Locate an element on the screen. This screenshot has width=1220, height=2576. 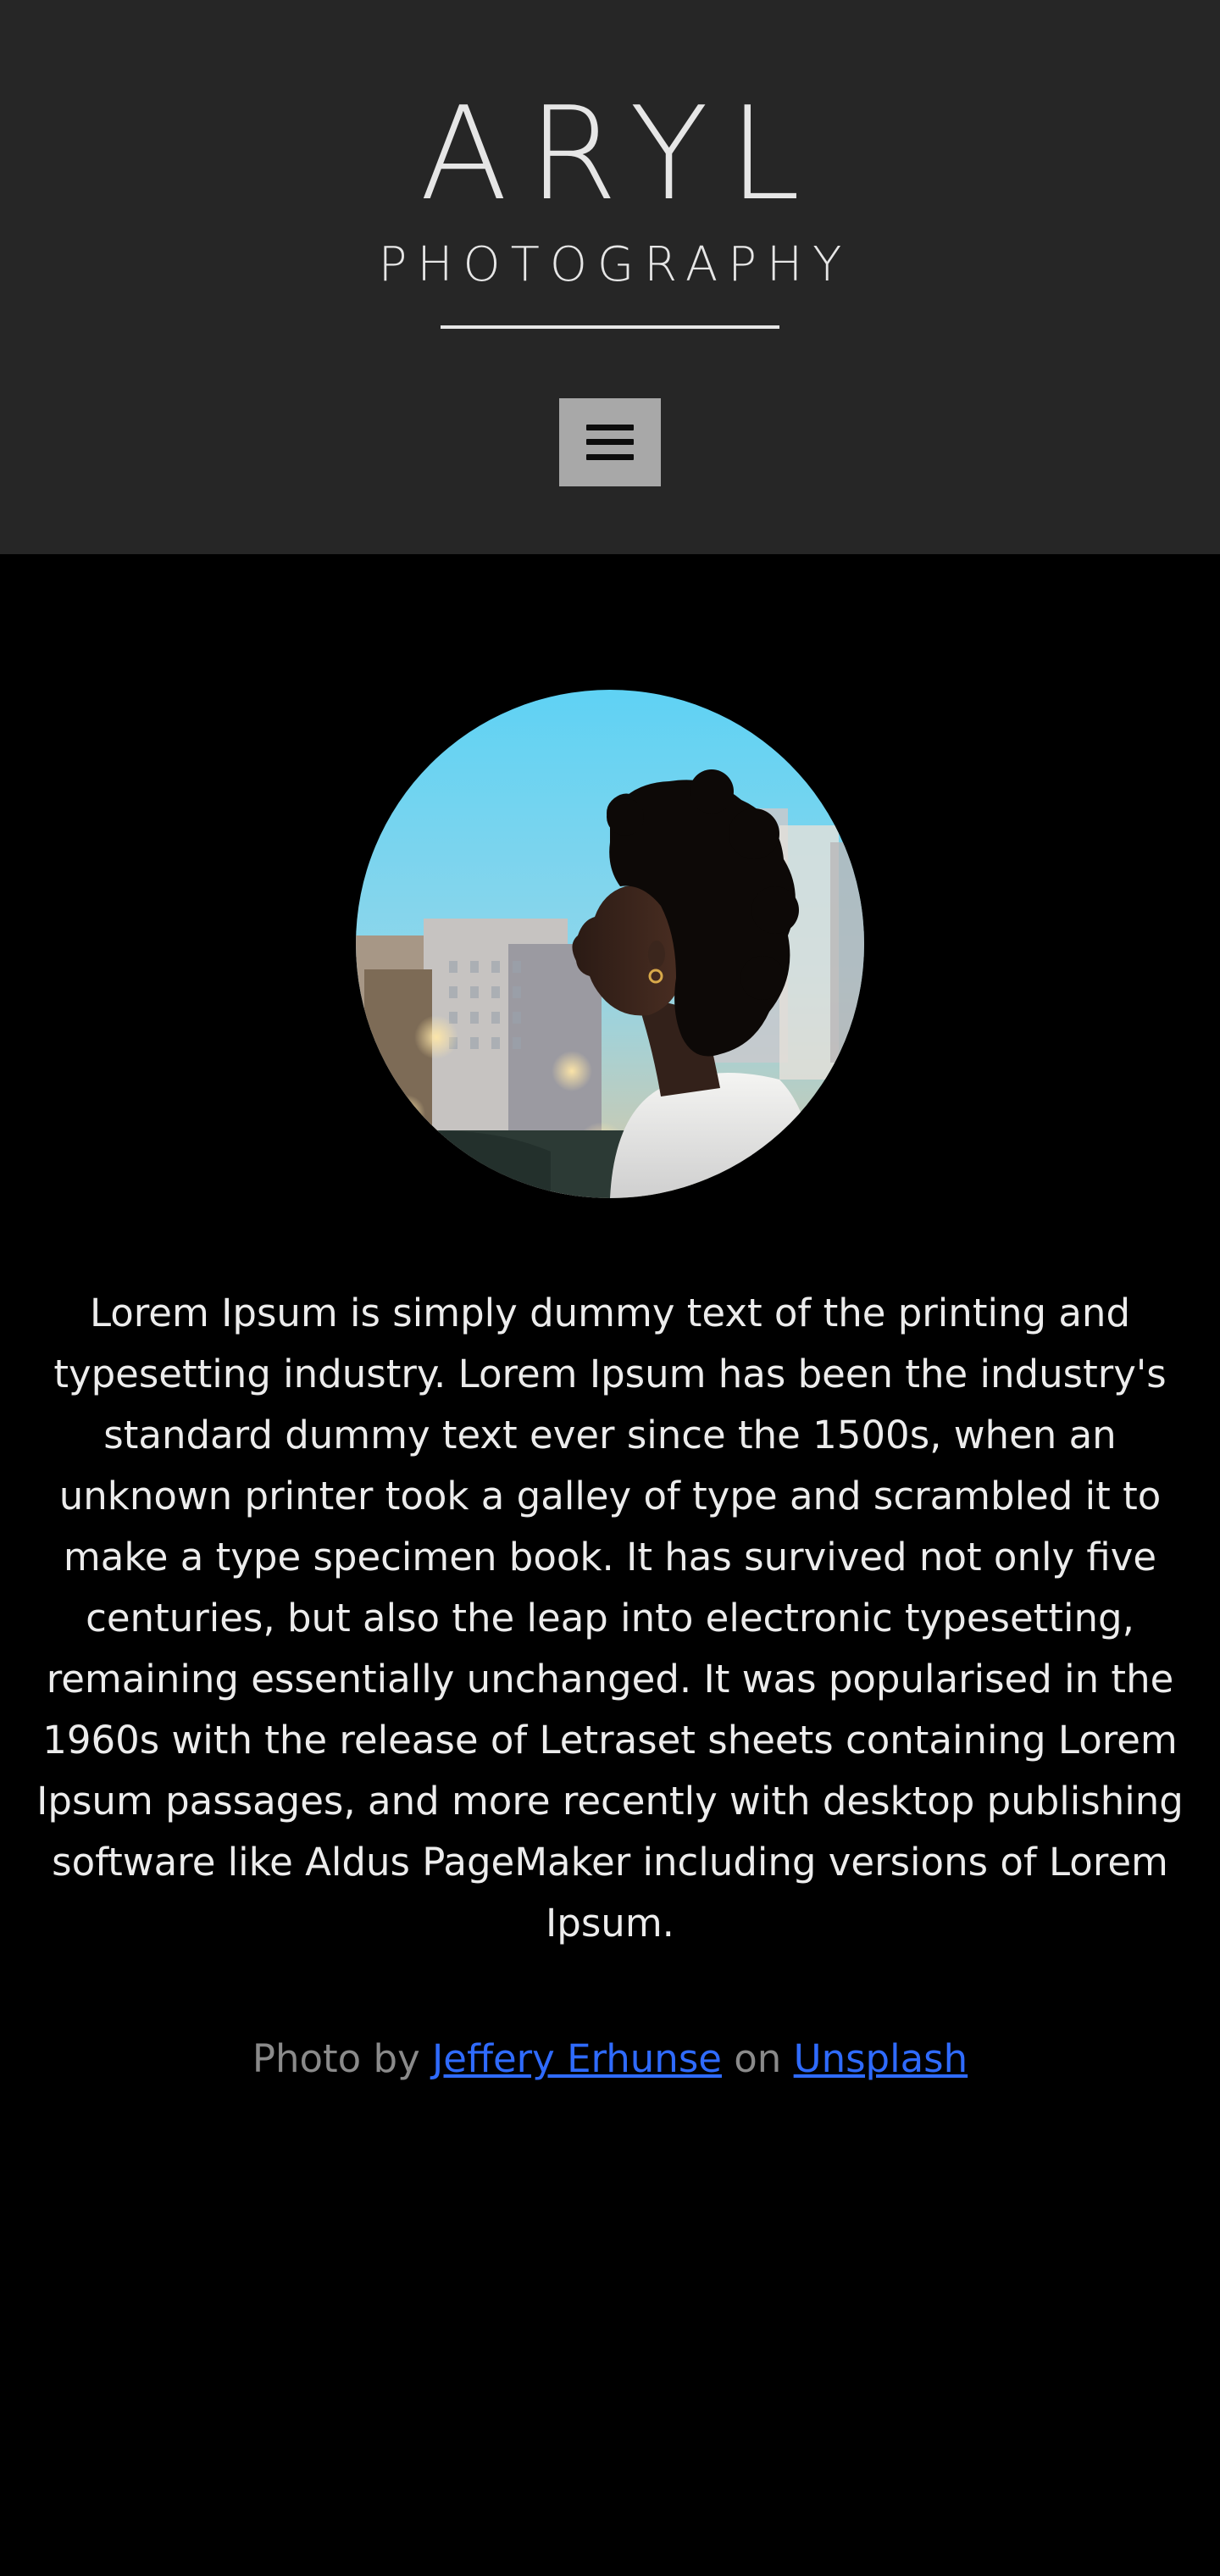
portrait-photo is located at coordinates (610, 944).